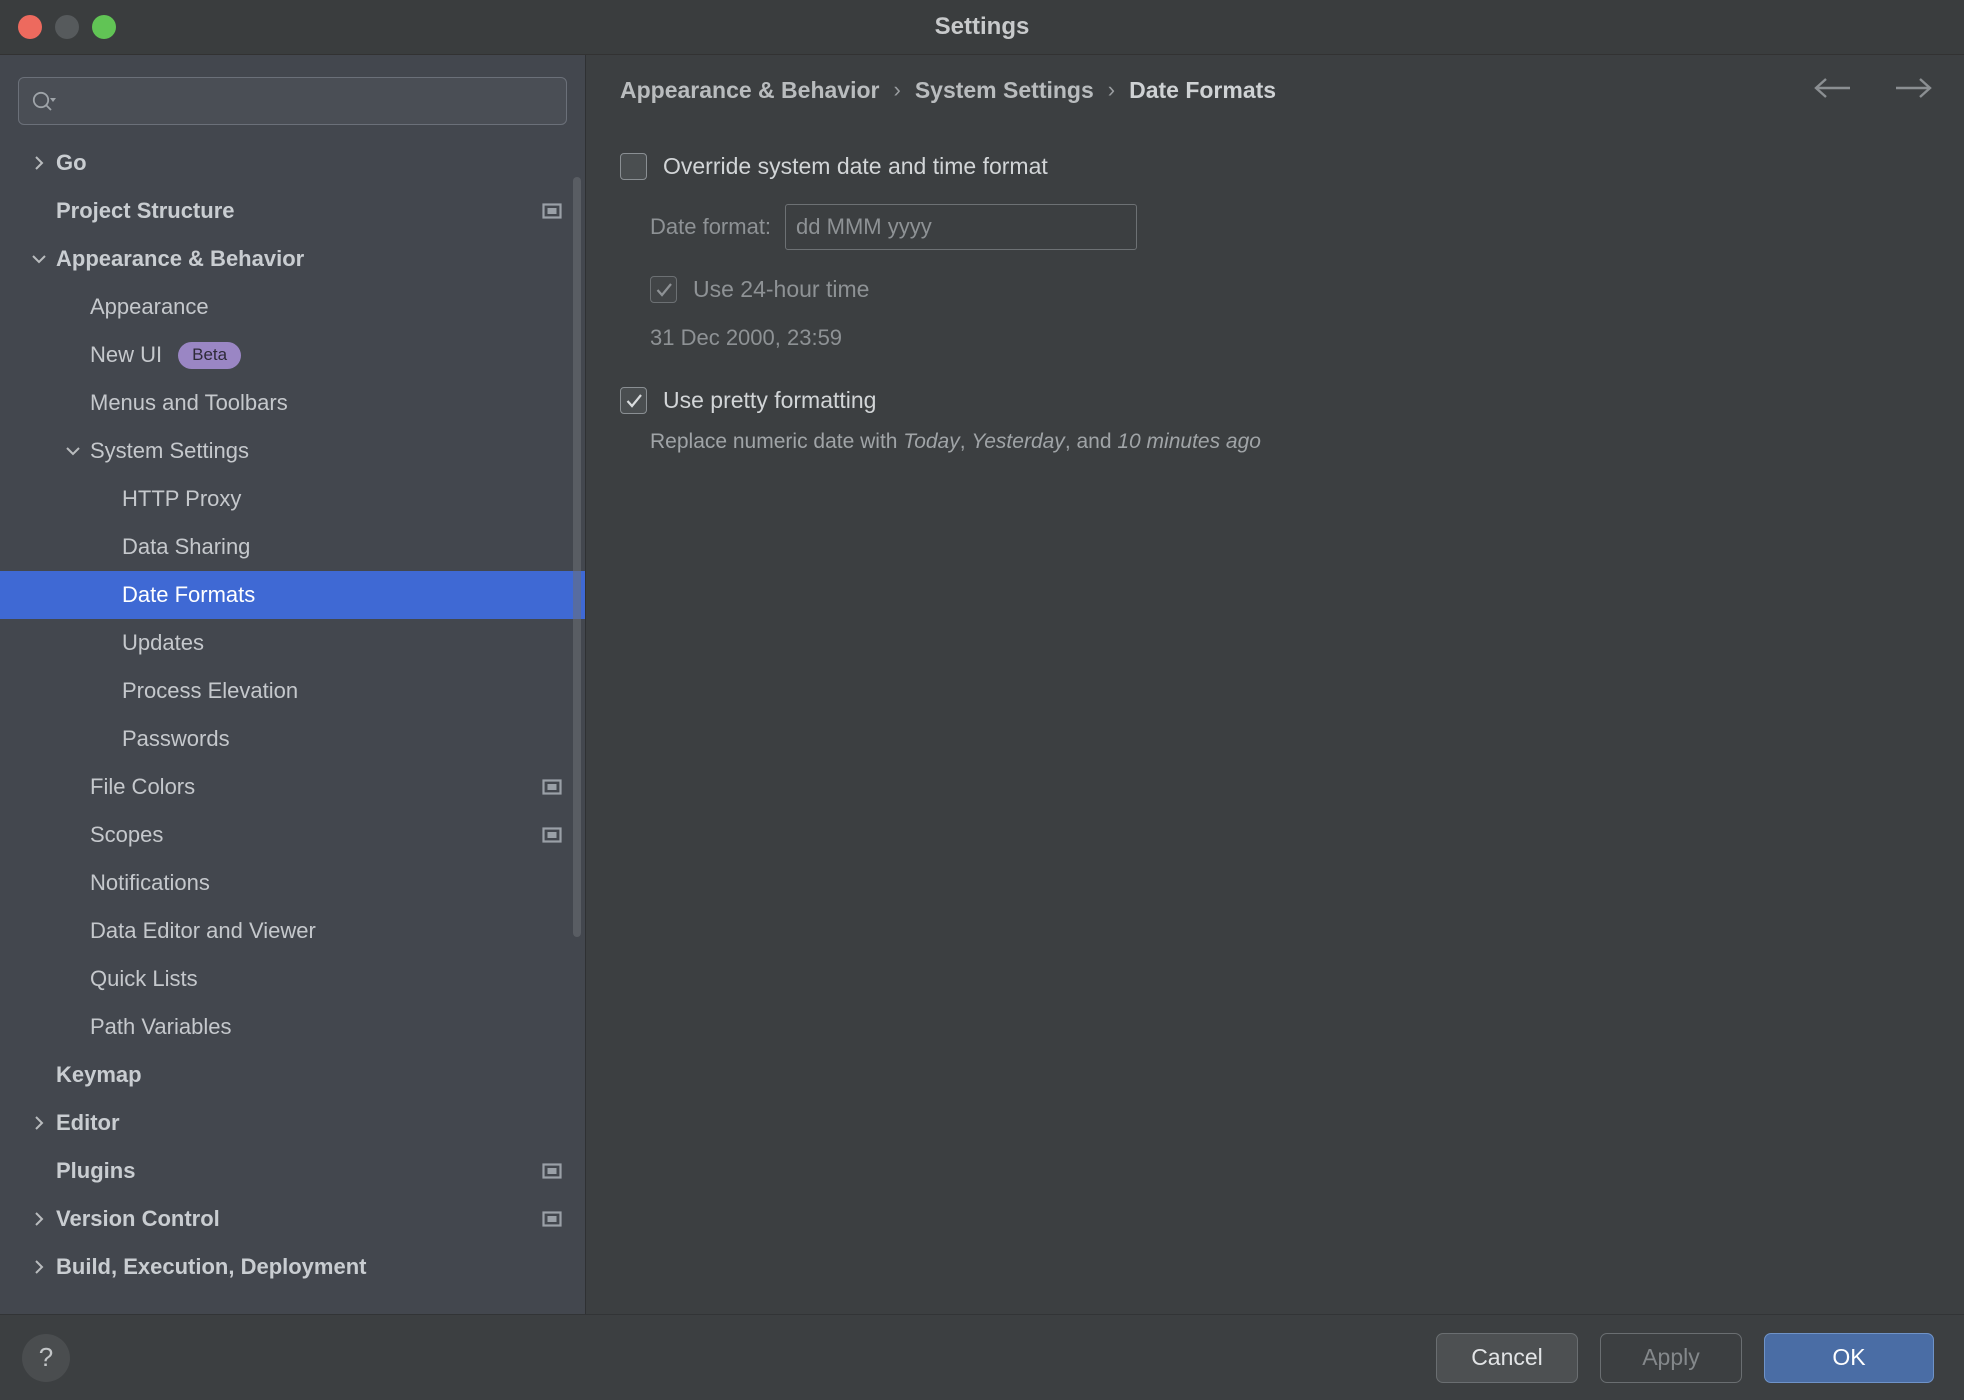 The height and width of the screenshot is (1400, 1964). Describe the element at coordinates (292, 691) in the screenshot. I see `sidebar-item-process-elevation: Process Elevation` at that location.